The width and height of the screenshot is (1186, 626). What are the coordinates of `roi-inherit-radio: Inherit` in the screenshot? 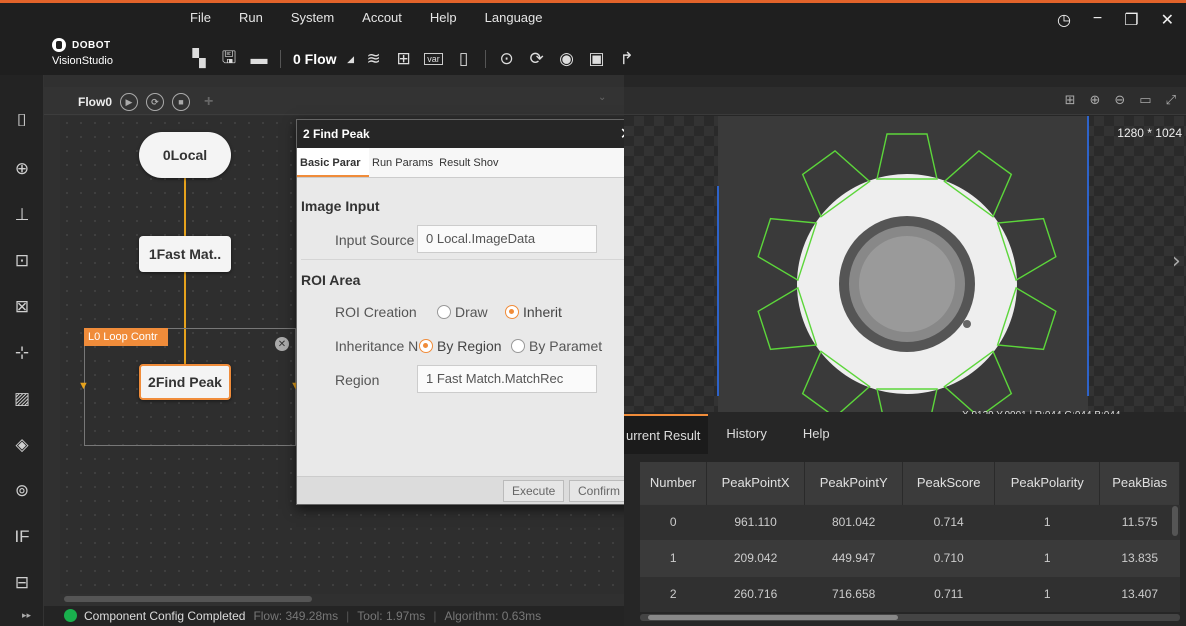 It's located at (533, 312).